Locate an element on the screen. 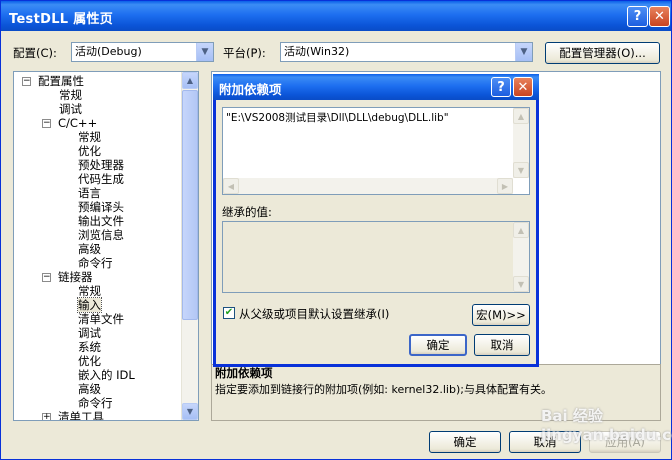  tree-item: 预处理器 is located at coordinates (101, 165).